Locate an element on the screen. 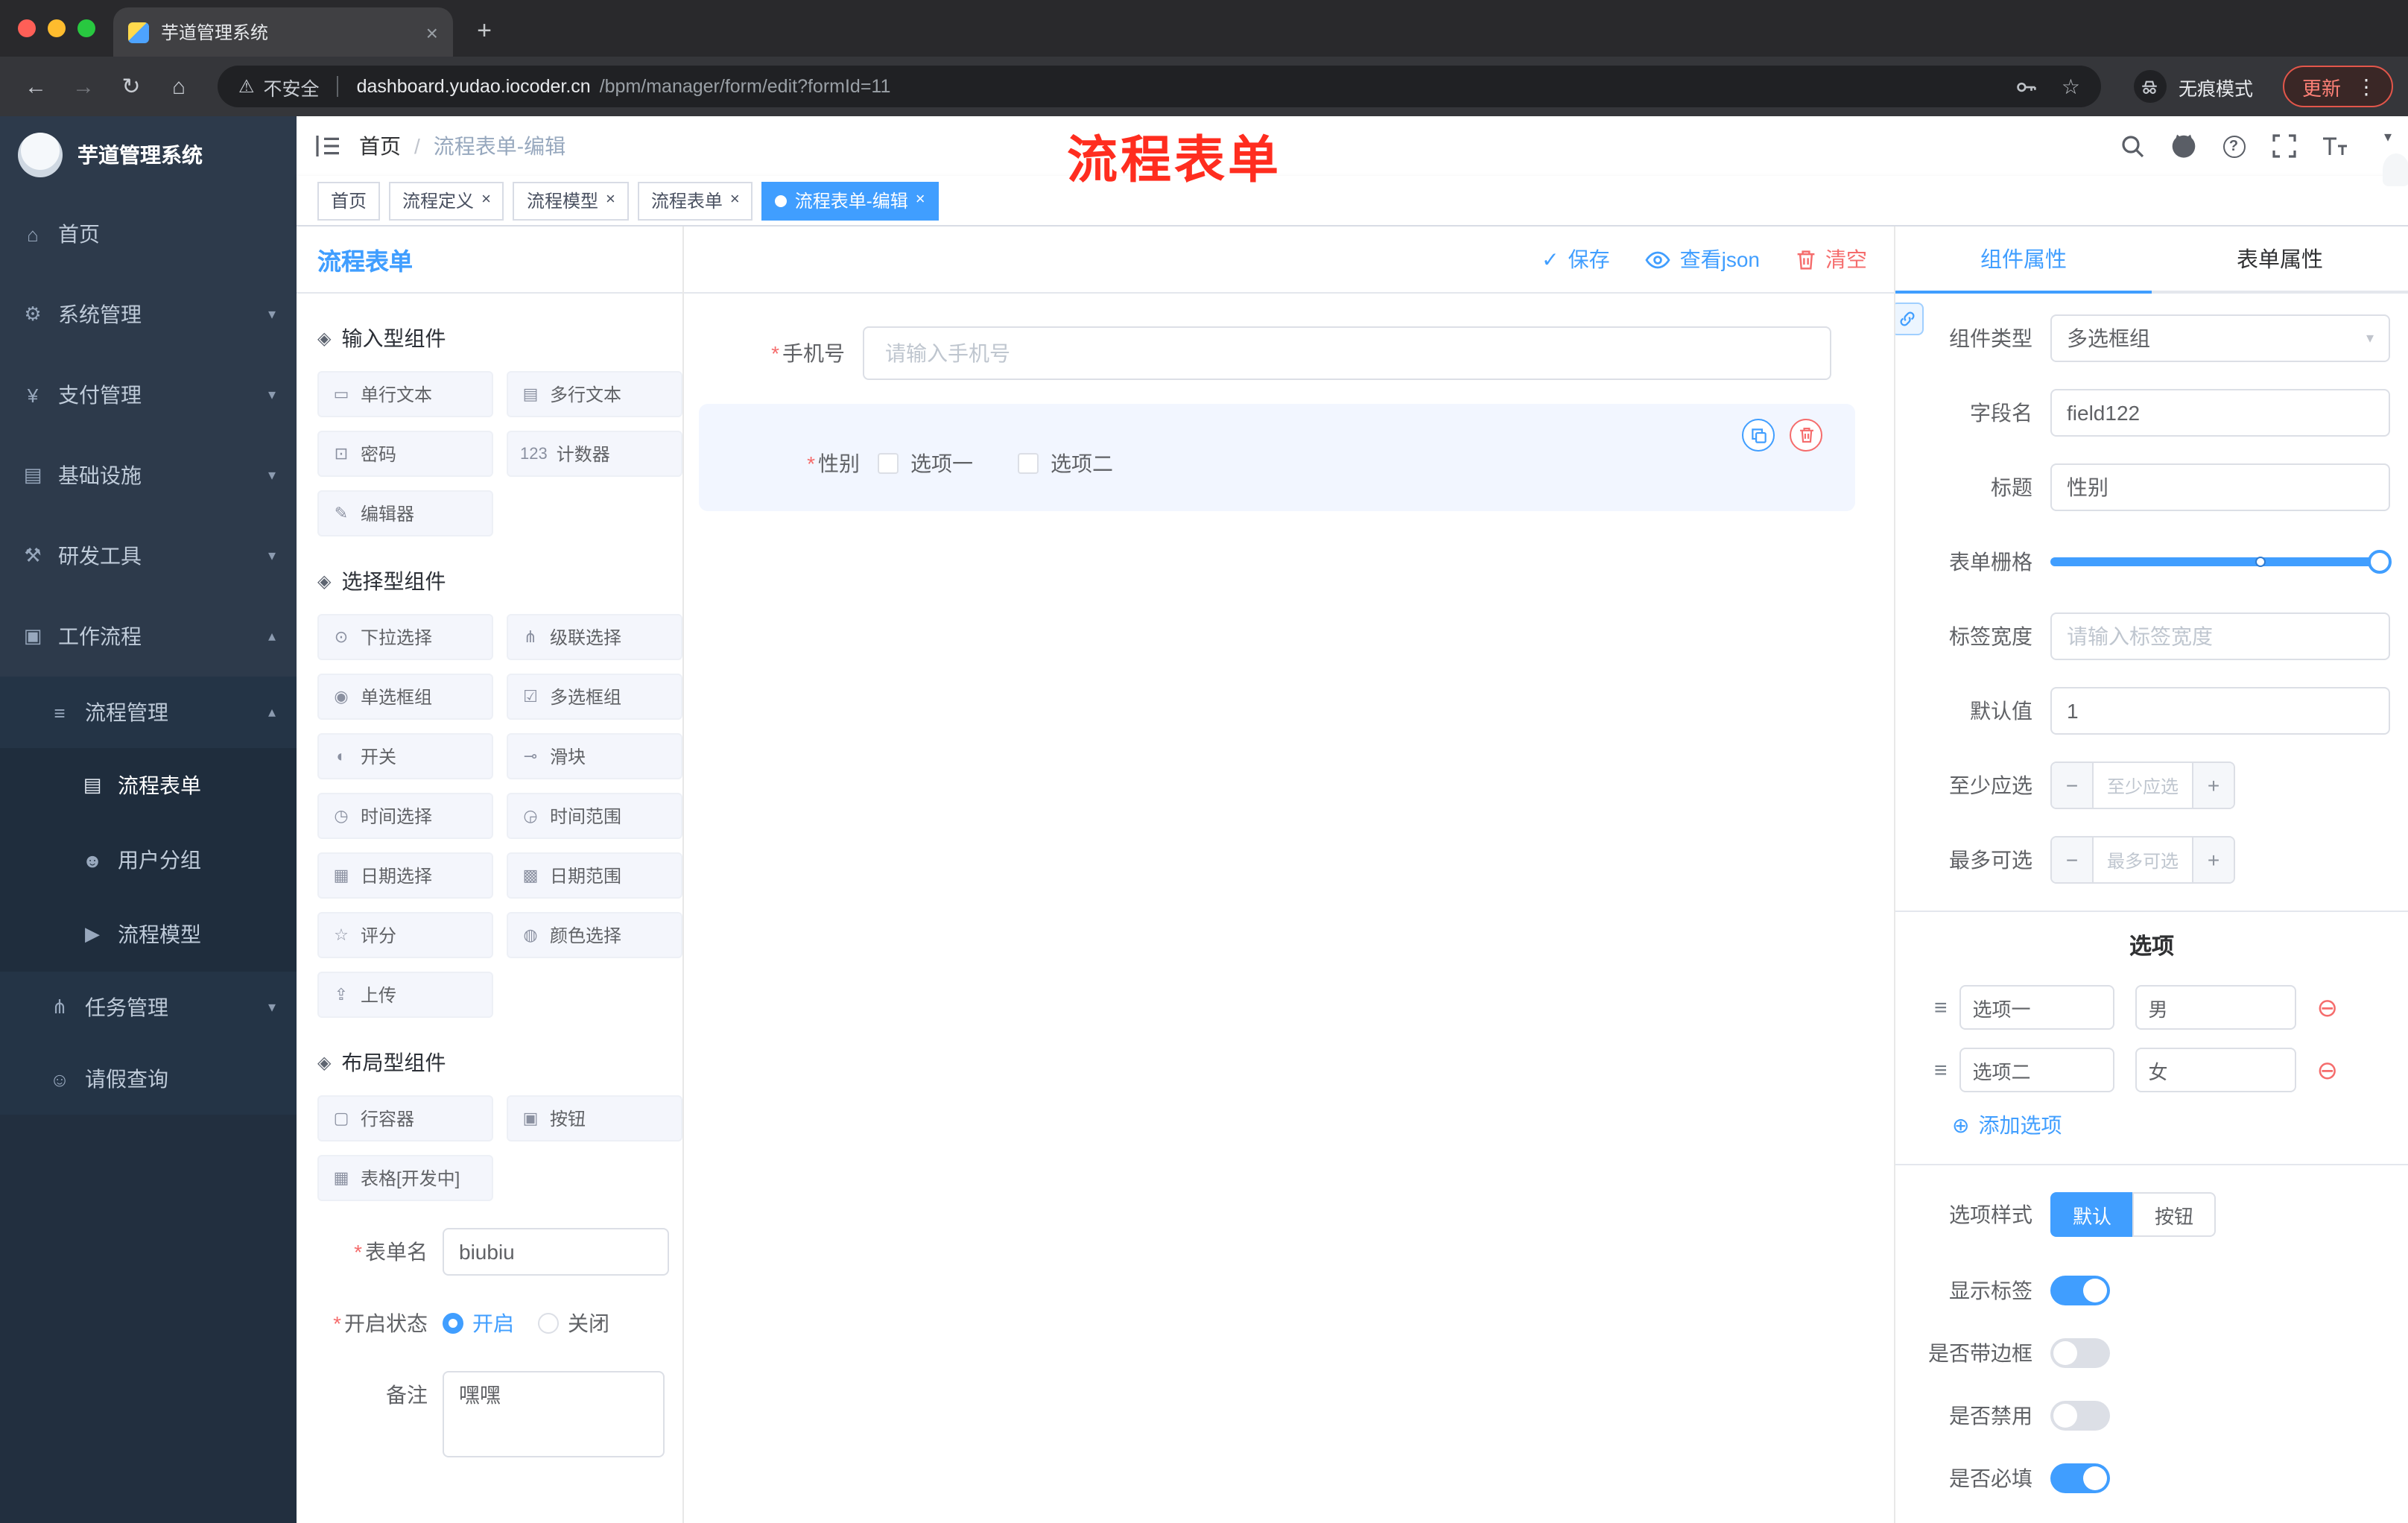 The width and height of the screenshot is (2408, 1523). max-select-value: 最多可选 is located at coordinates (2143, 860).